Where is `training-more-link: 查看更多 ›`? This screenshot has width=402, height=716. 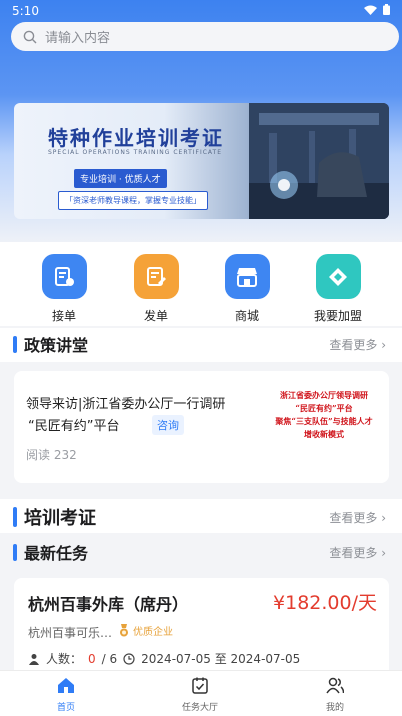
training-more-link: 查看更多 › is located at coordinates (357, 517).